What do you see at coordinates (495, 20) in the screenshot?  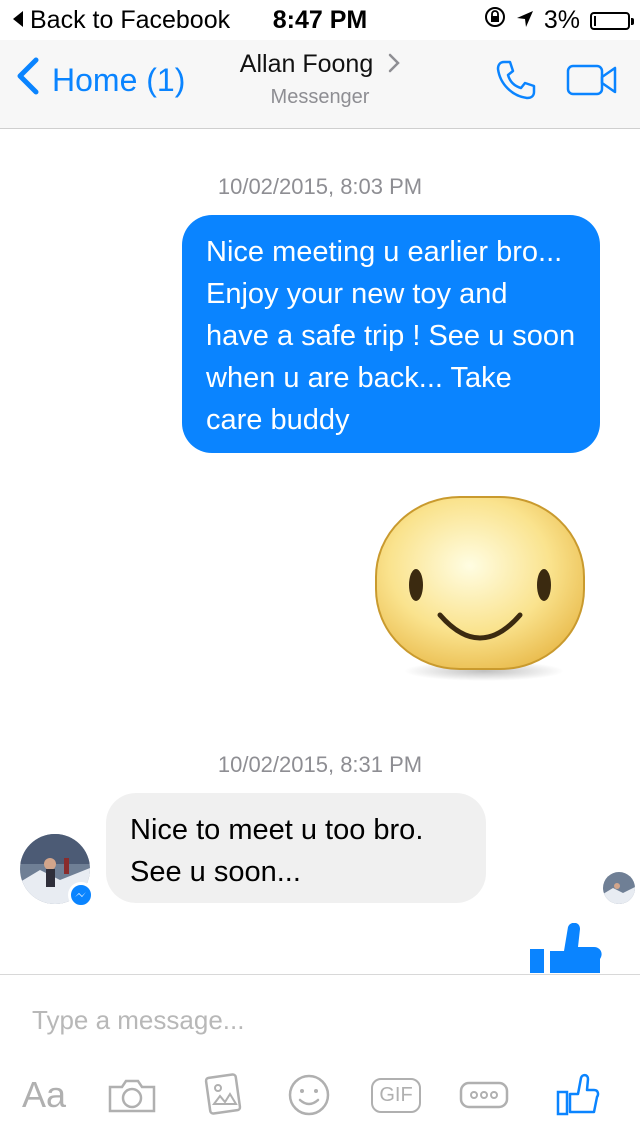 I see `rotation-lock-icon` at bounding box center [495, 20].